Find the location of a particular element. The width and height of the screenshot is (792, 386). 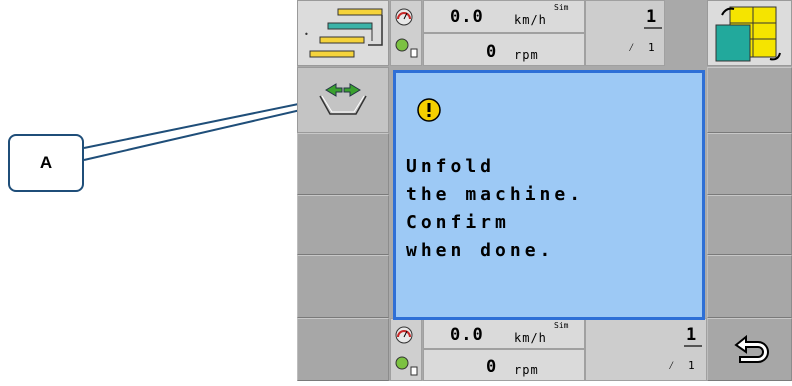

counter-readout-bottom: 1 ⁄ 1 is located at coordinates (646, 349).